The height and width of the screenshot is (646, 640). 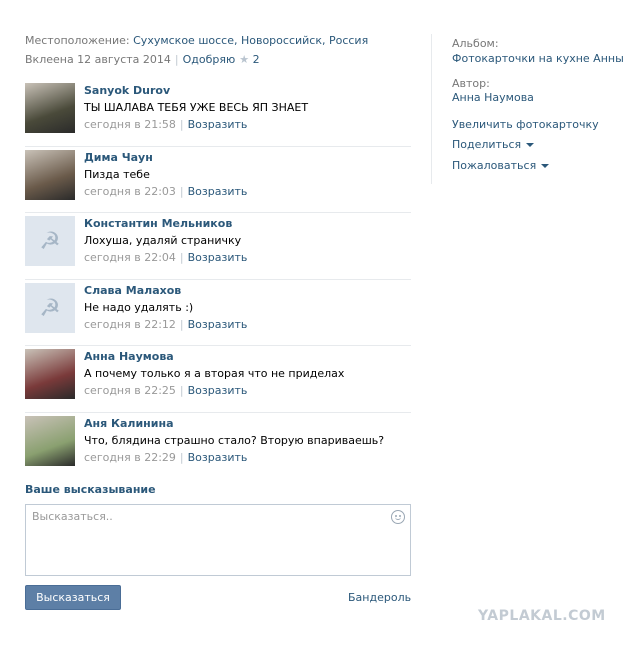 What do you see at coordinates (130, 191) in the screenshot?
I see `comment-time: сегодня в 22:03` at bounding box center [130, 191].